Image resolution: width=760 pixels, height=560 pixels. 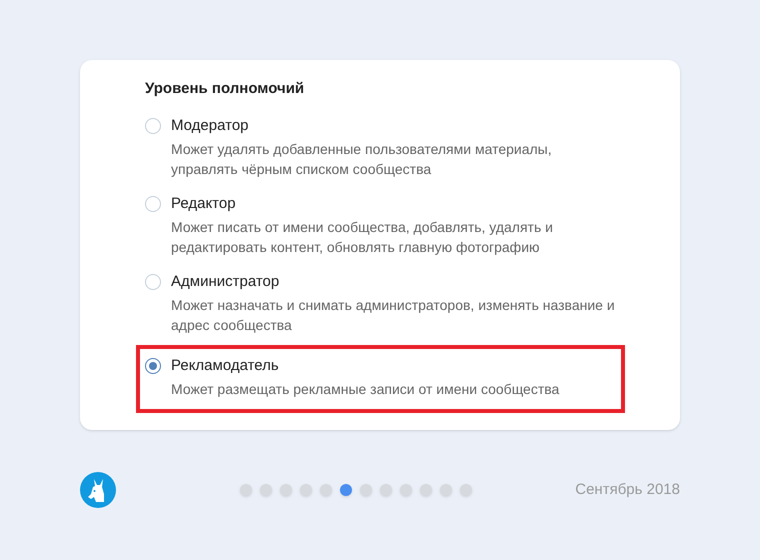 What do you see at coordinates (627, 490) in the screenshot?
I see `date-label: Сентябрь 2018` at bounding box center [627, 490].